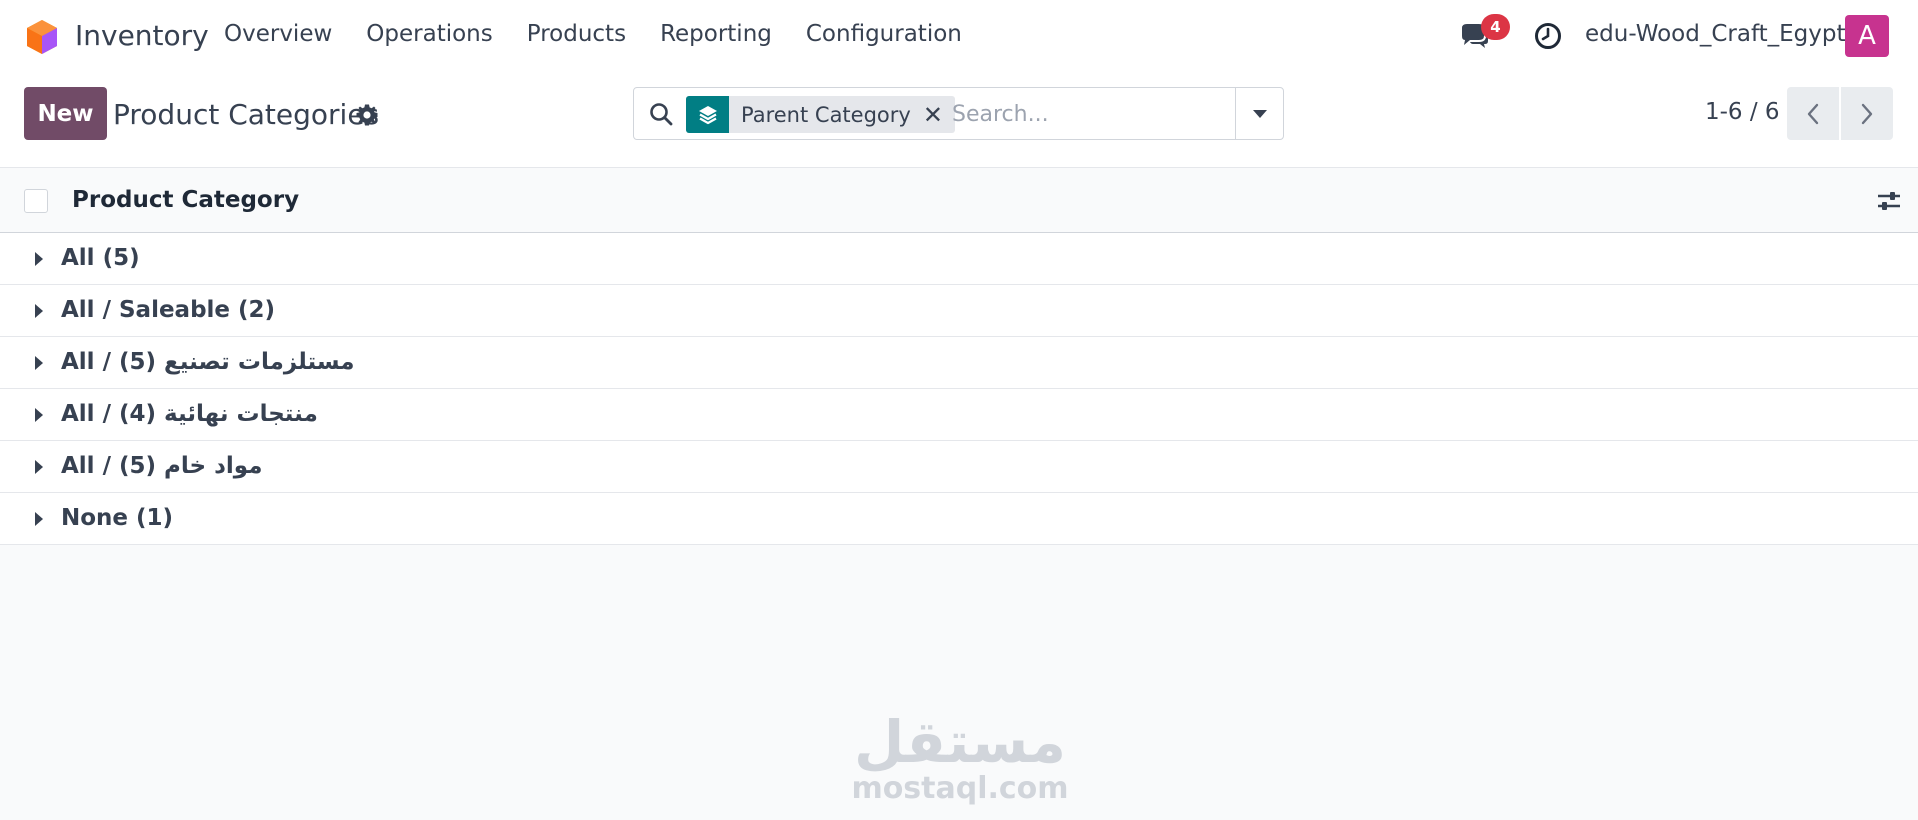 The height and width of the screenshot is (820, 1918). What do you see at coordinates (1495, 27) in the screenshot?
I see `notification-badge: 4` at bounding box center [1495, 27].